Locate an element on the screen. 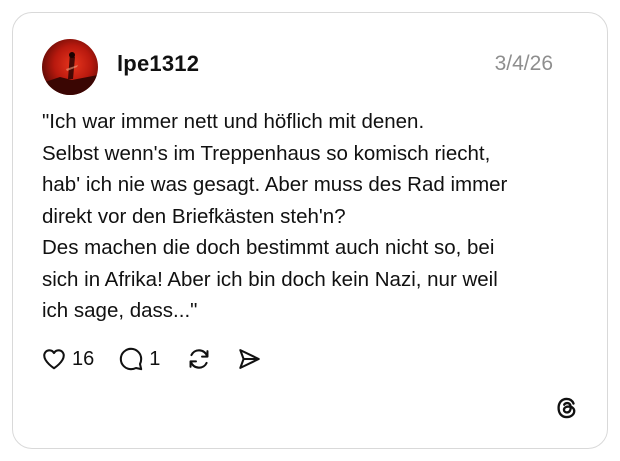 Image resolution: width=620 pixels, height=461 pixels. send-icon is located at coordinates (250, 359).